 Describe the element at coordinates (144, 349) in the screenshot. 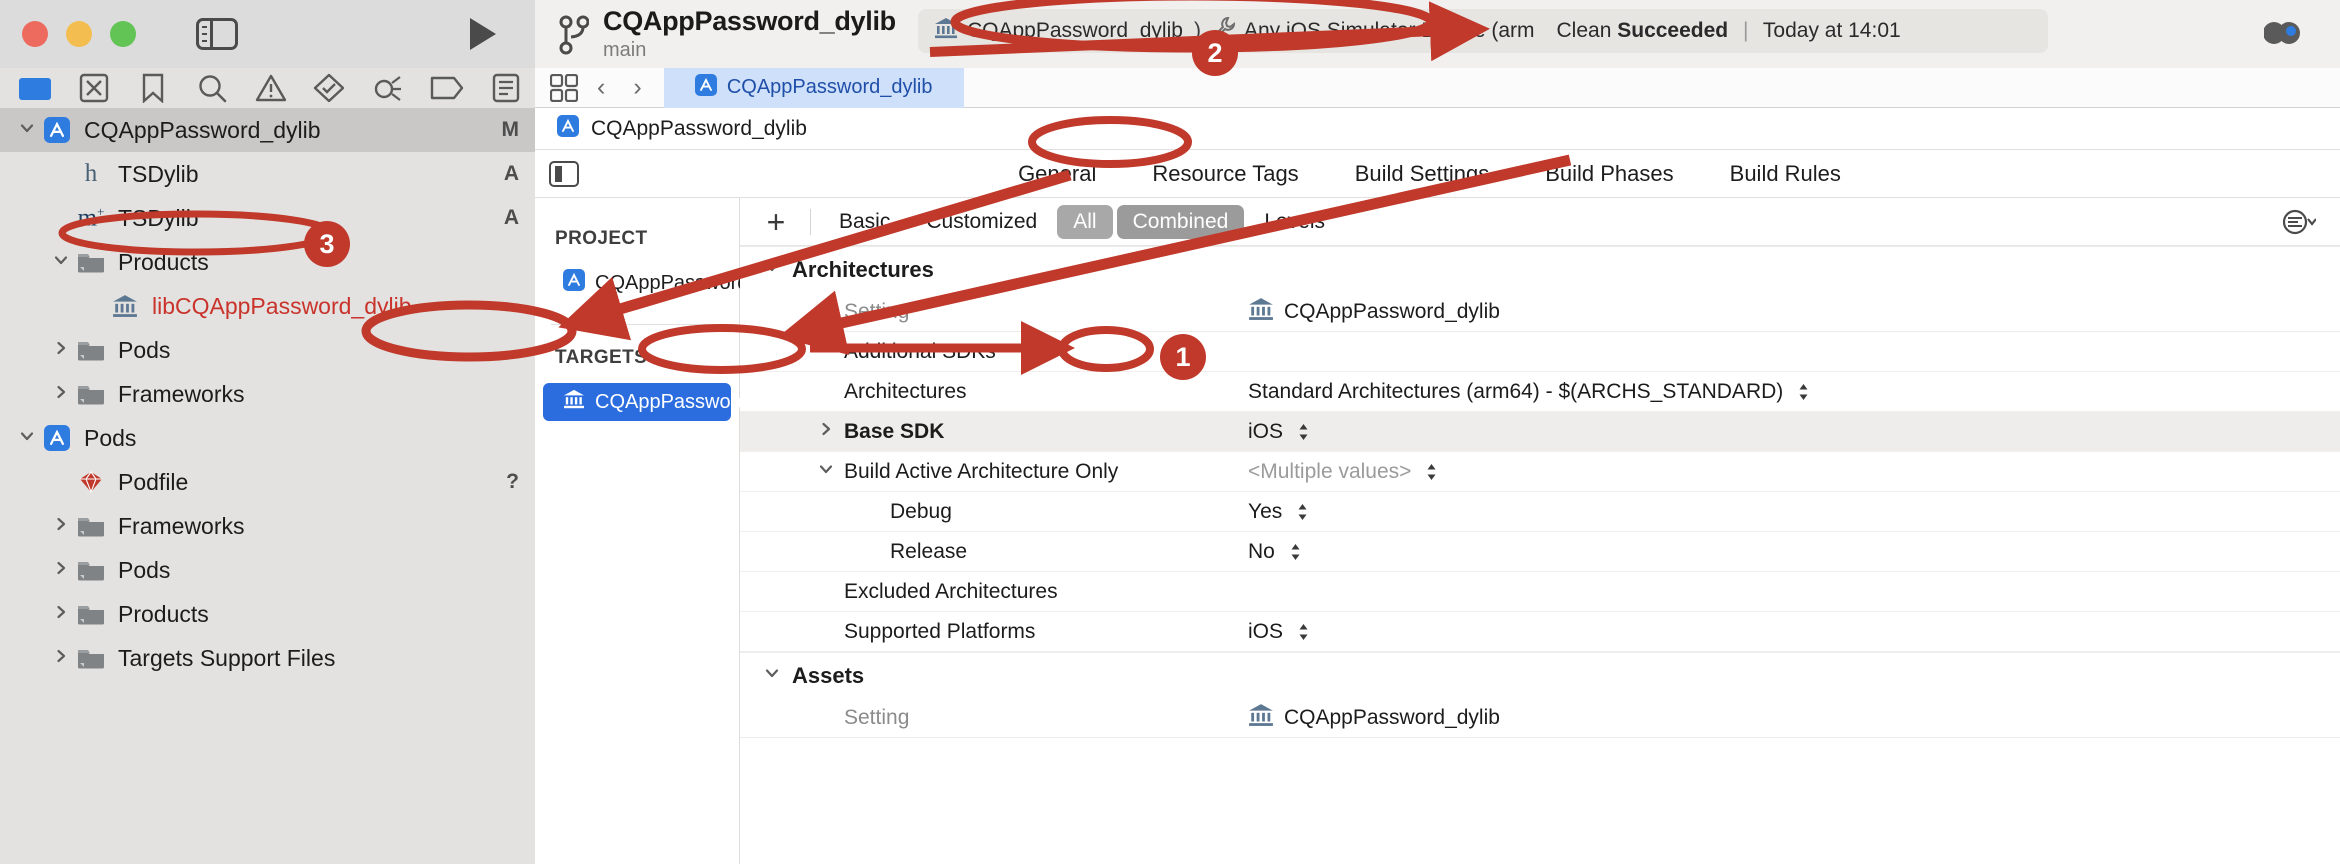

I see `navigator-tree-row-label: Pods` at that location.